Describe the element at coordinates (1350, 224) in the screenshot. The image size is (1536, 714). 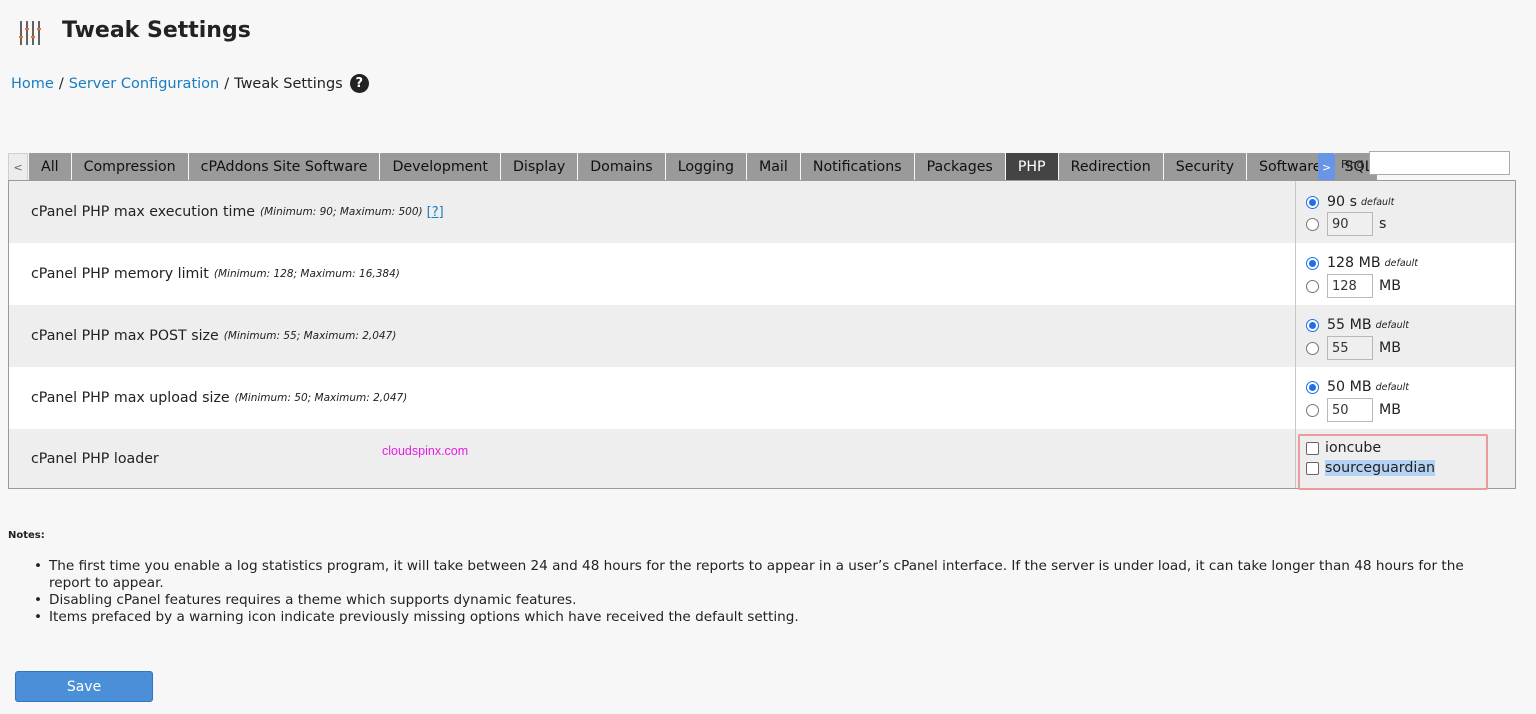
I see `custom-value-input: 90` at that location.